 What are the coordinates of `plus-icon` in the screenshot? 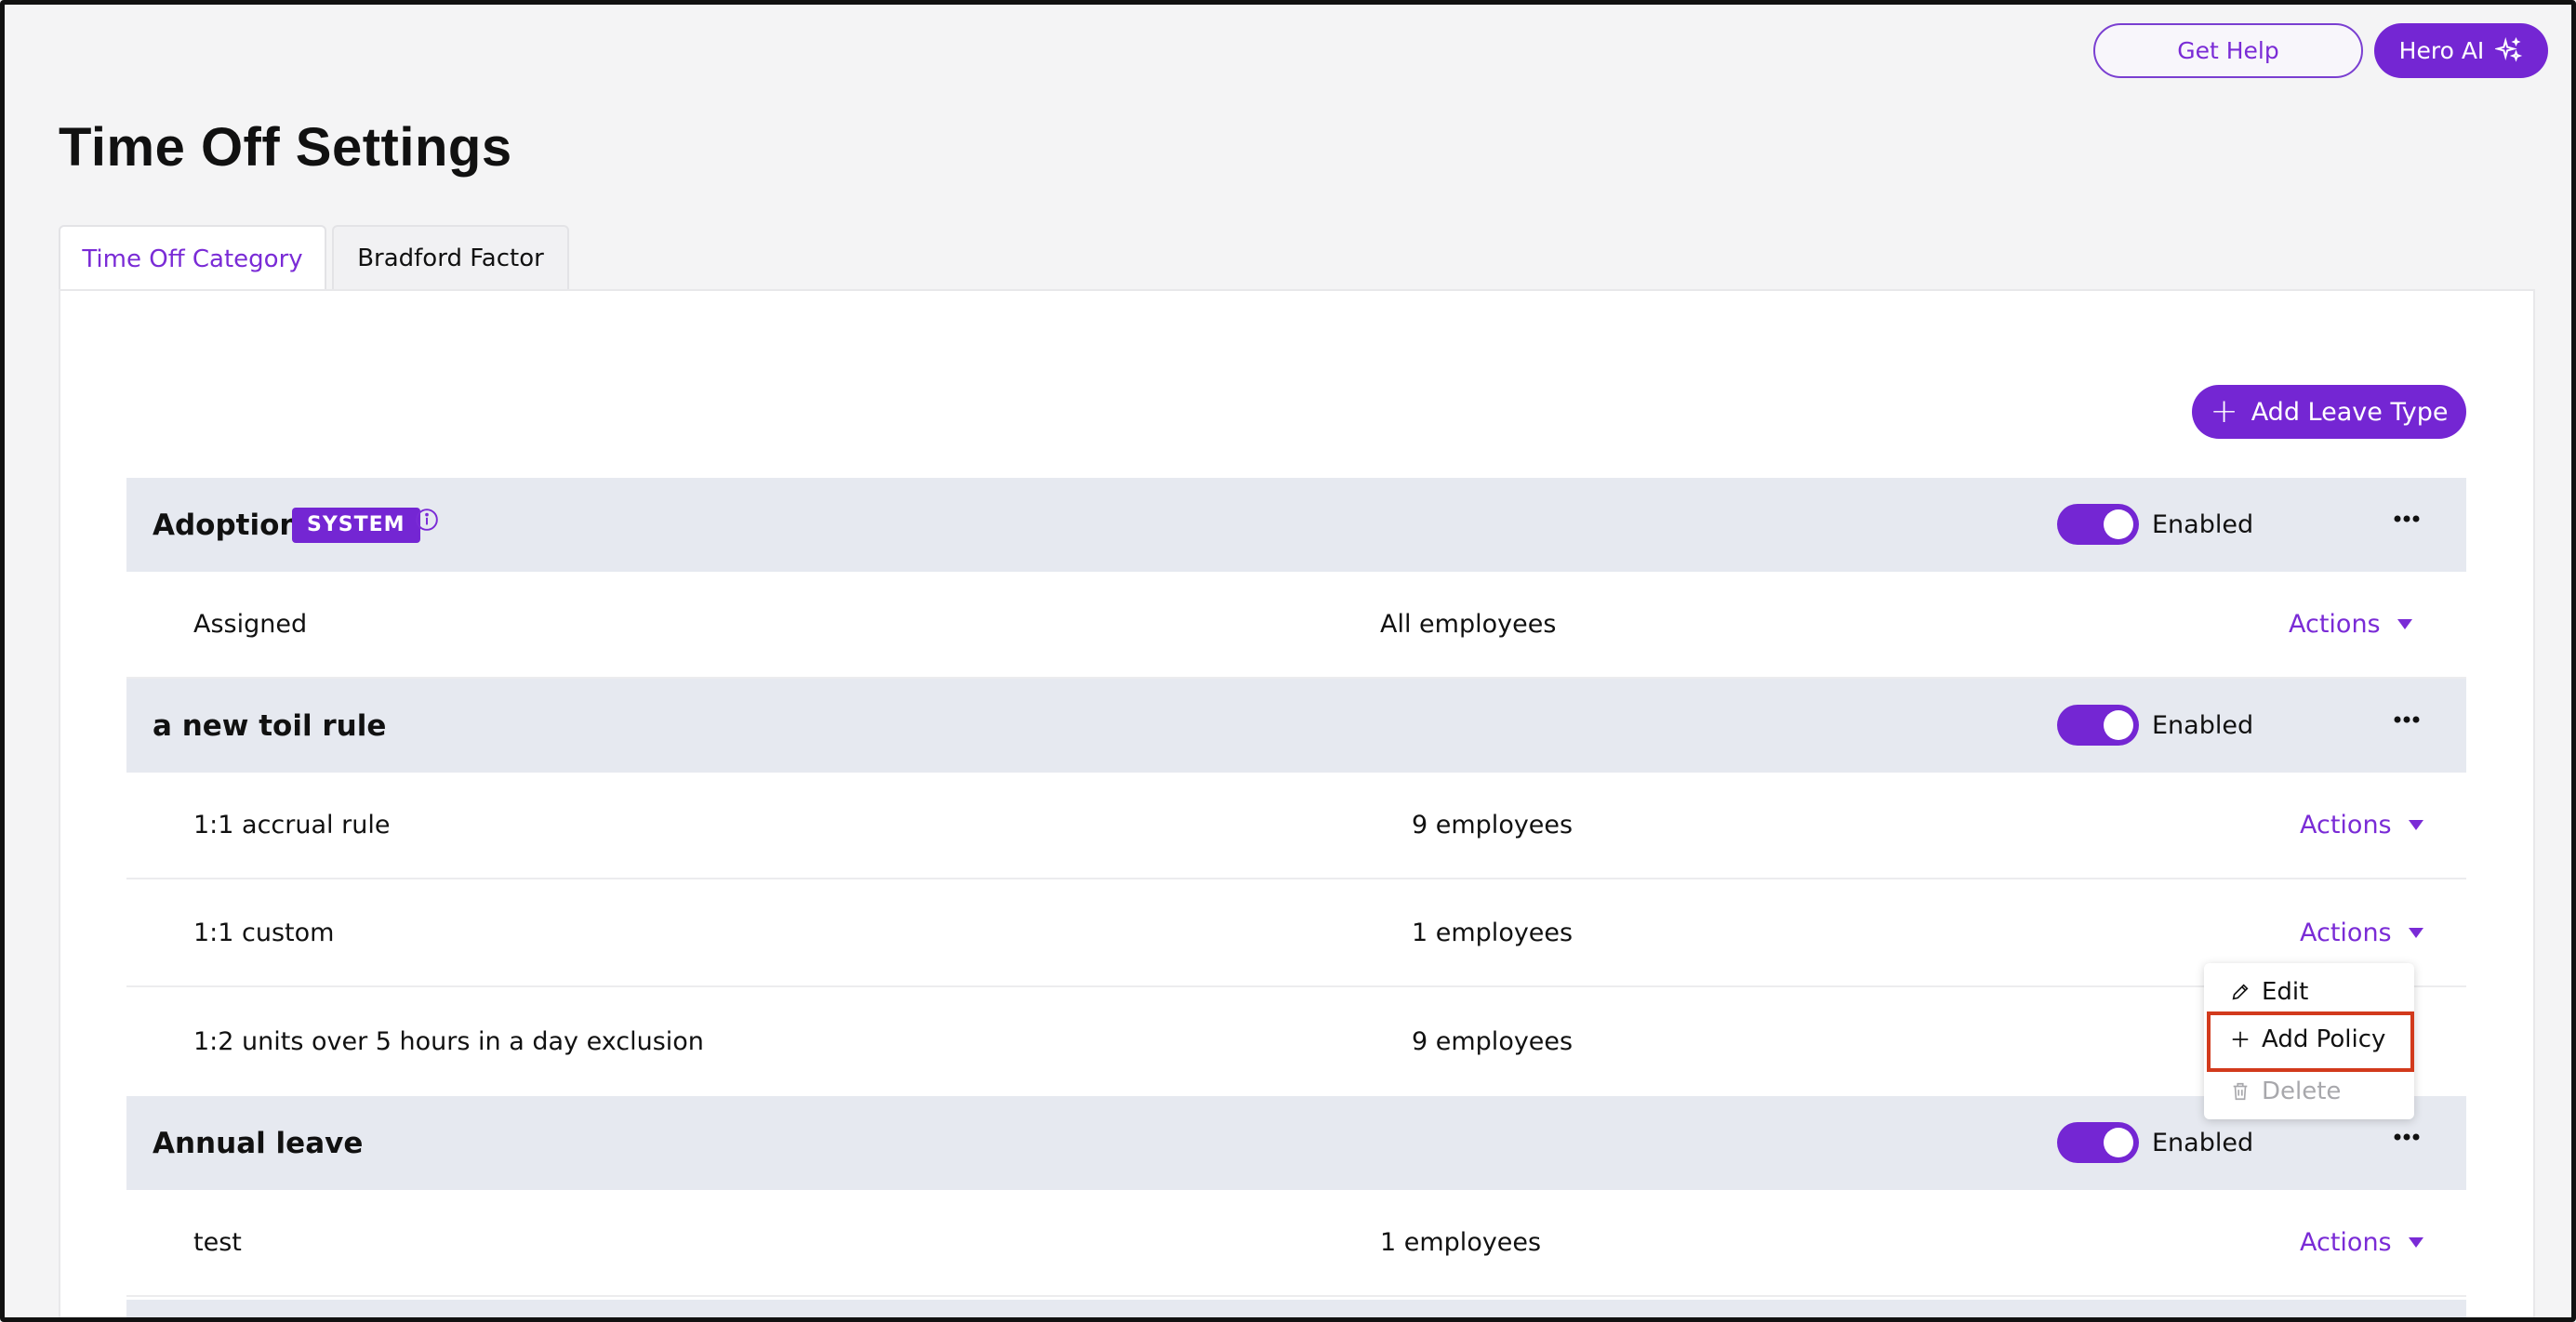 It's located at (2240, 1040).